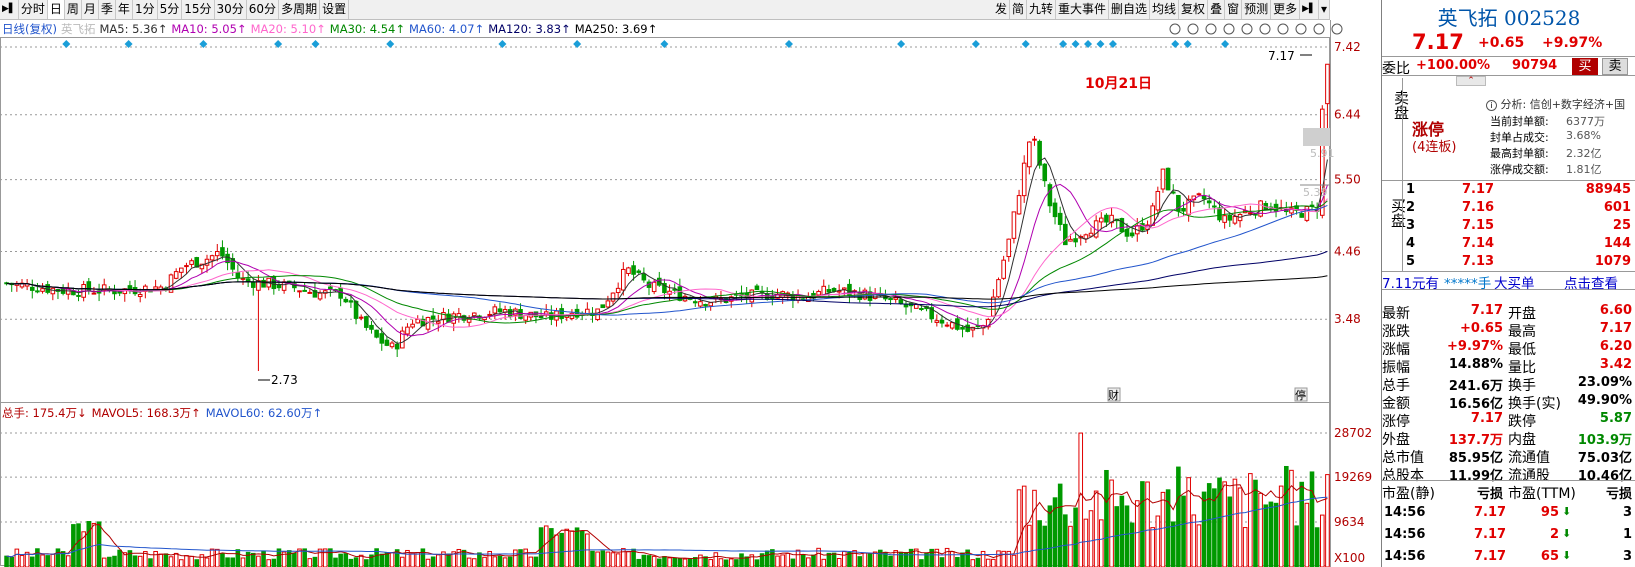 The width and height of the screenshot is (1635, 567). Describe the element at coordinates (1522, 314) in the screenshot. I see `quote-label: 开盘` at that location.